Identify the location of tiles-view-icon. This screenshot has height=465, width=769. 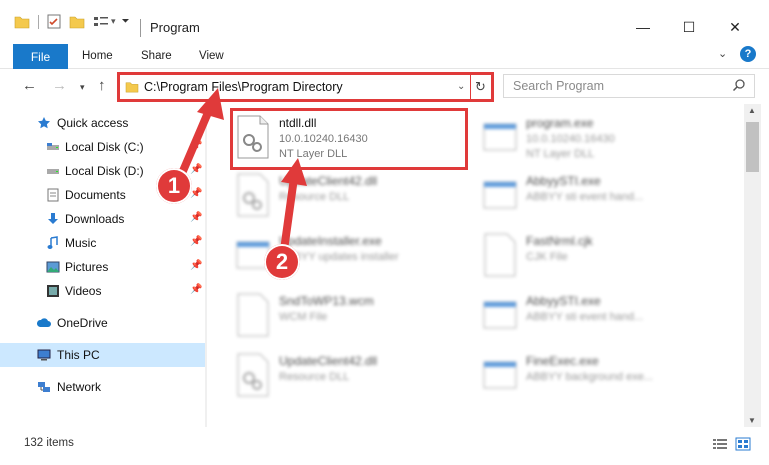
(743, 444).